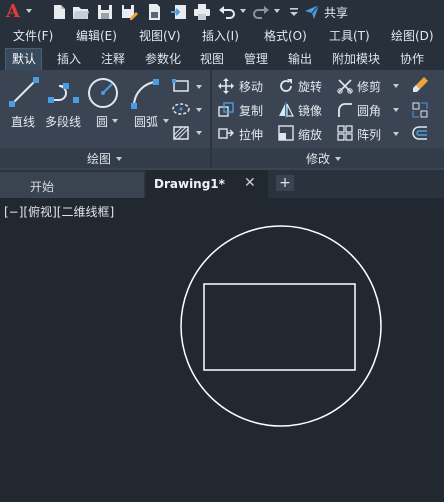  I want to click on draw-panel-title-text: 绘图, so click(99, 159).